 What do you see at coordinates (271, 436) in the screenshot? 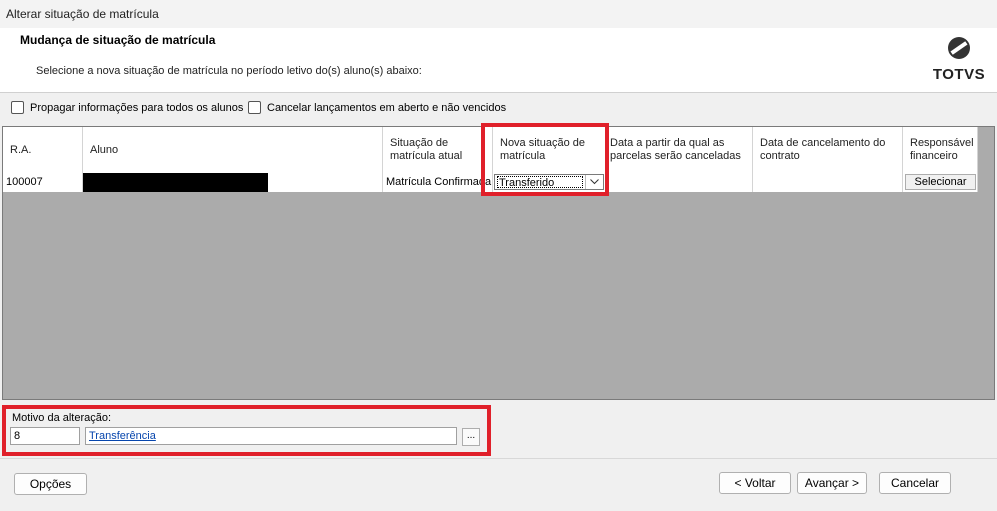
I see `motivo-description-input: Transferência` at bounding box center [271, 436].